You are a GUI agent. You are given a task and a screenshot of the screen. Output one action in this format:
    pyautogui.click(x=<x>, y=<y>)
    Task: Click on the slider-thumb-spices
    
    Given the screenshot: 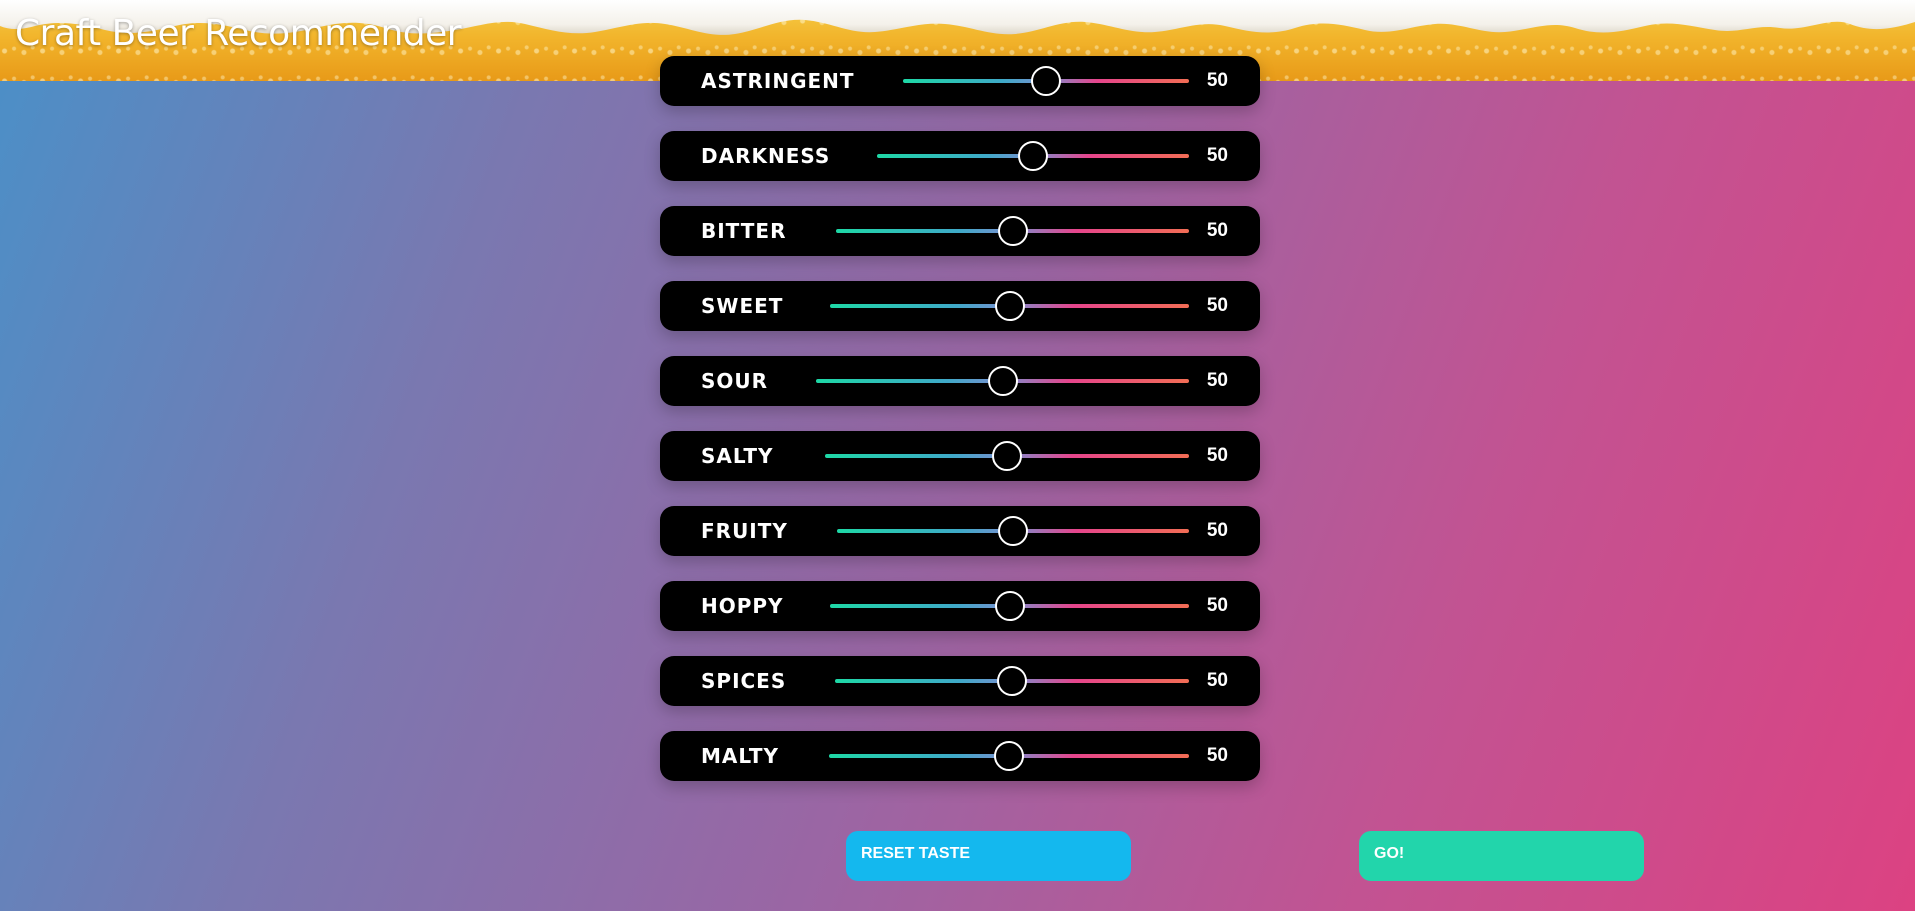 What is the action you would take?
    pyautogui.click(x=1012, y=681)
    